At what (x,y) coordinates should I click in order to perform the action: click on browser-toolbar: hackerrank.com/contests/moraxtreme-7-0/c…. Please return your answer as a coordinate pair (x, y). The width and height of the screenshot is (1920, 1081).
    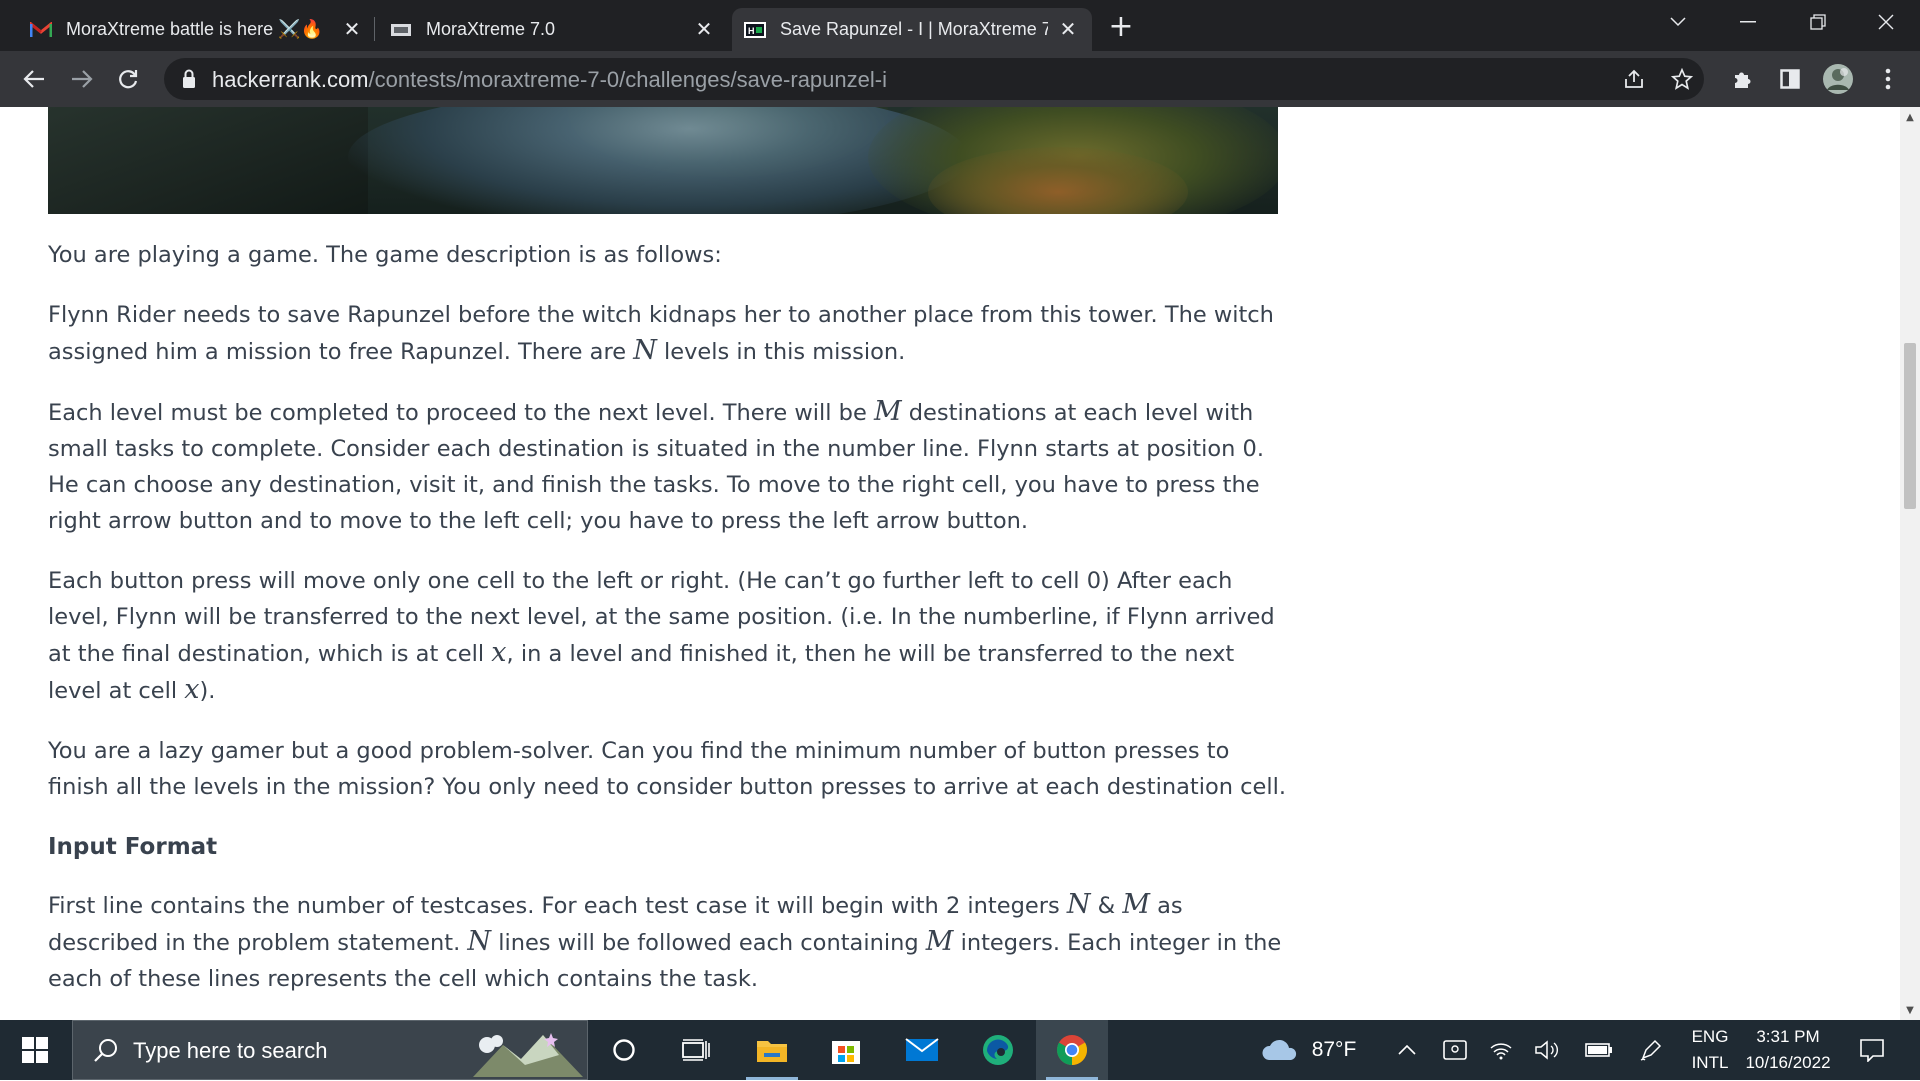
    Looking at the image, I should click on (960, 79).